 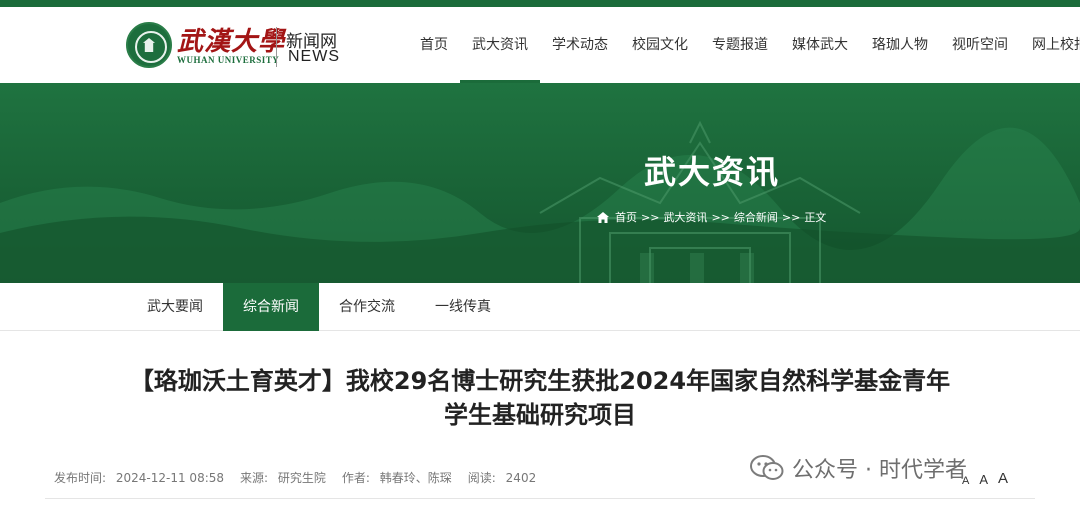 What do you see at coordinates (540, 307) in the screenshot?
I see `sub-nav: 武大要闻 综合新闻 合作交流 一线传真` at bounding box center [540, 307].